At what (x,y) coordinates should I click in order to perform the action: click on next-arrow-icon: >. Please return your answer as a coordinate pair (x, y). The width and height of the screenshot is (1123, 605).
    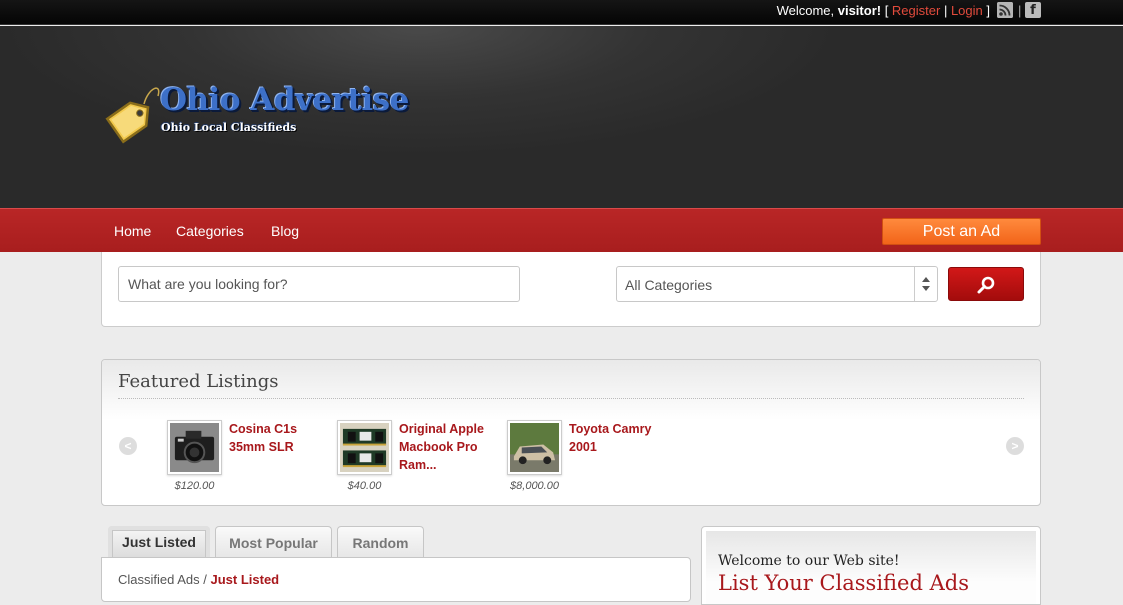
    Looking at the image, I should click on (1015, 446).